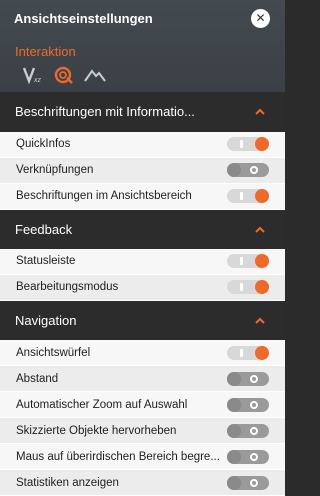 The image size is (320, 496). I want to click on setting-row-viewport-labels: Beschriftungen im Ansichtsbereich, so click(142, 196).